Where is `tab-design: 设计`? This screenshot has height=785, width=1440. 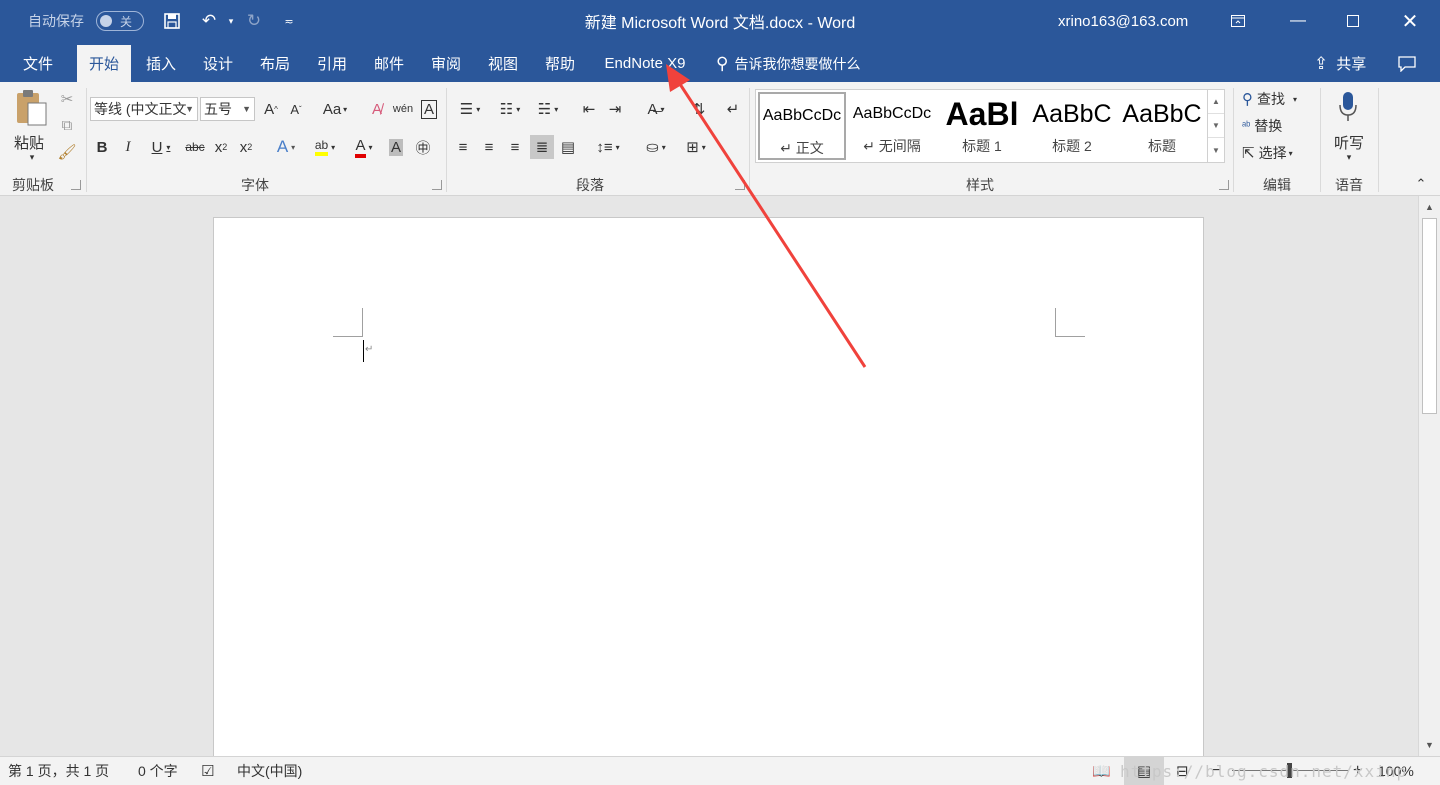 tab-design: 设计 is located at coordinates (218, 63).